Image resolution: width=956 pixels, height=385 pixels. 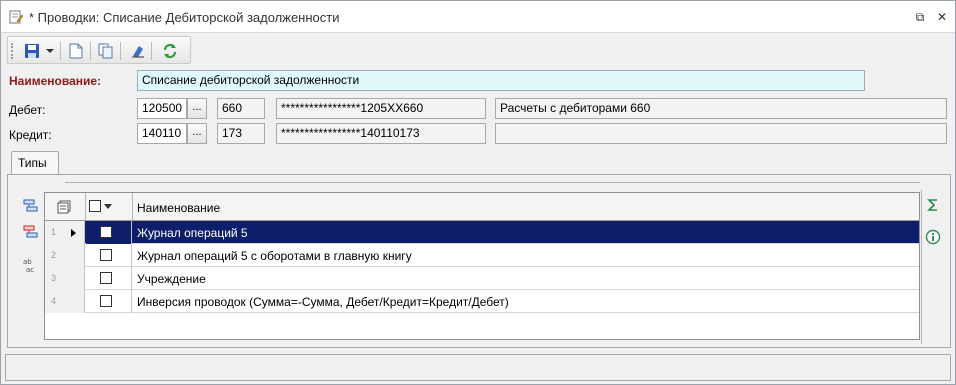 What do you see at coordinates (482, 278) in the screenshot?
I see `table-row: 3 Учреждение` at bounding box center [482, 278].